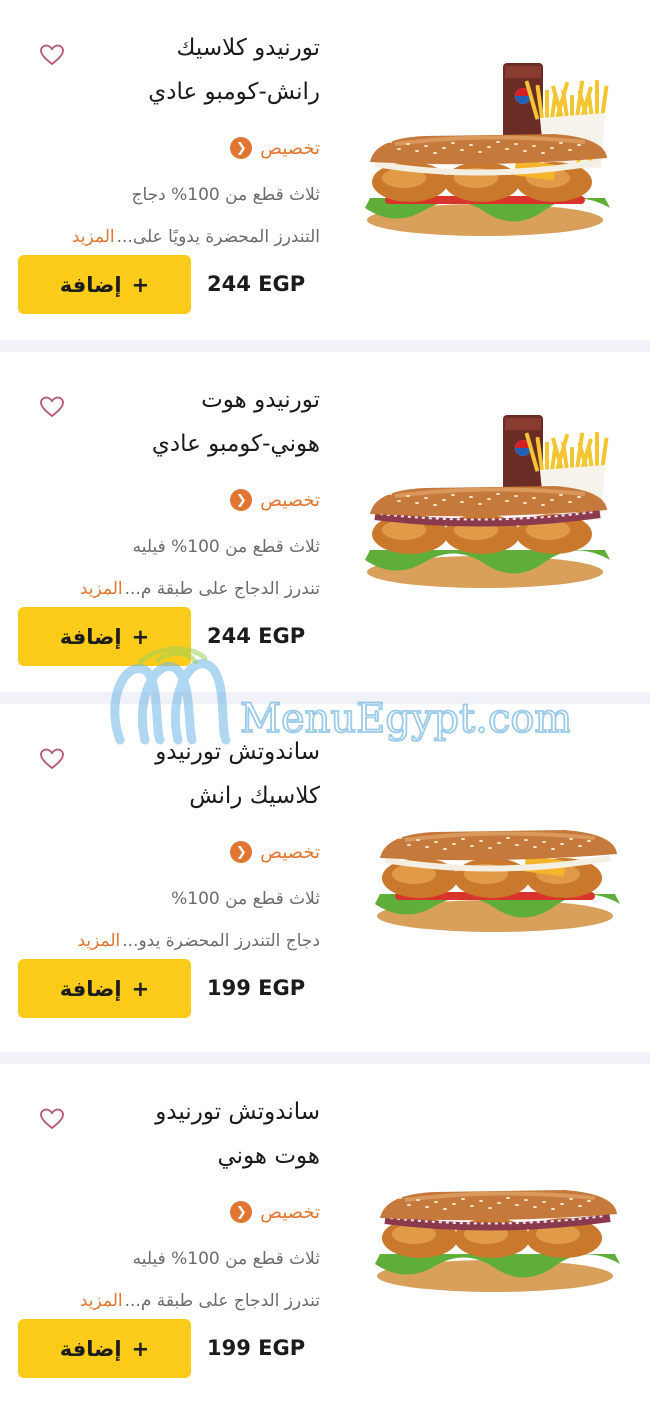 The height and width of the screenshot is (1405, 650). What do you see at coordinates (248, 48) in the screenshot?
I see `item-title-line1: تورنيدو كلاسيك` at bounding box center [248, 48].